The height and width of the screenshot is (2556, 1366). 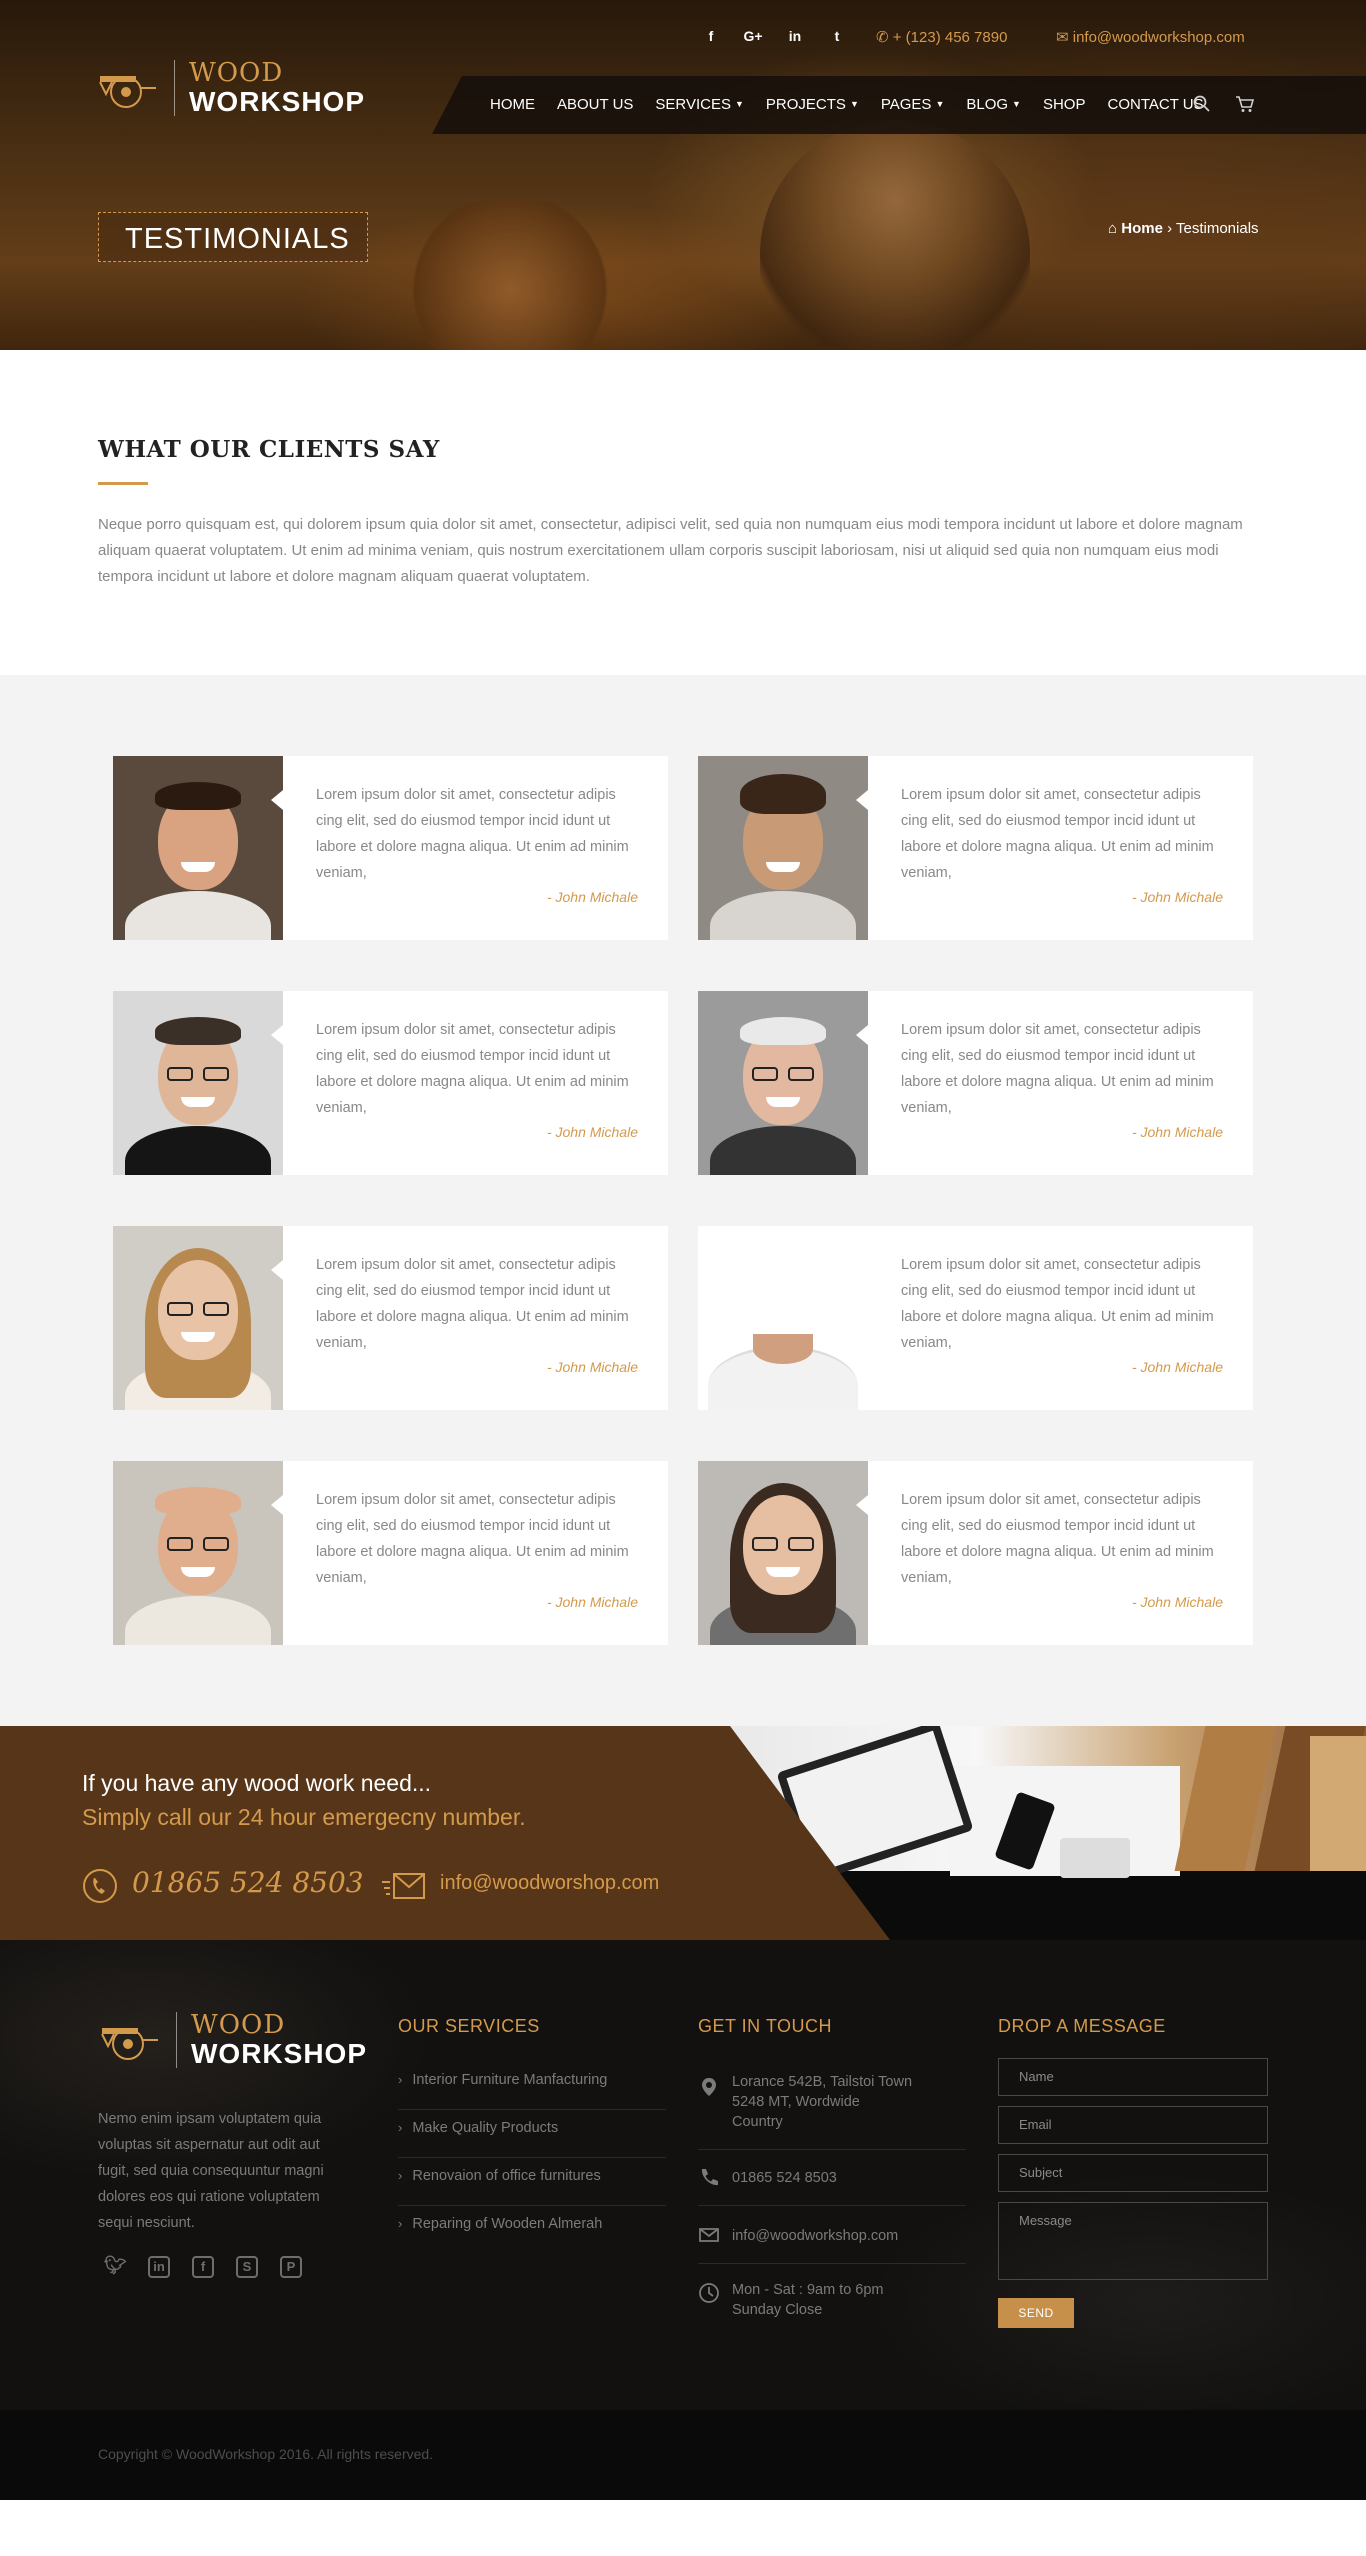 What do you see at coordinates (532, 2230) in the screenshot?
I see `service-link: › Reparing of Wooden Almerah` at bounding box center [532, 2230].